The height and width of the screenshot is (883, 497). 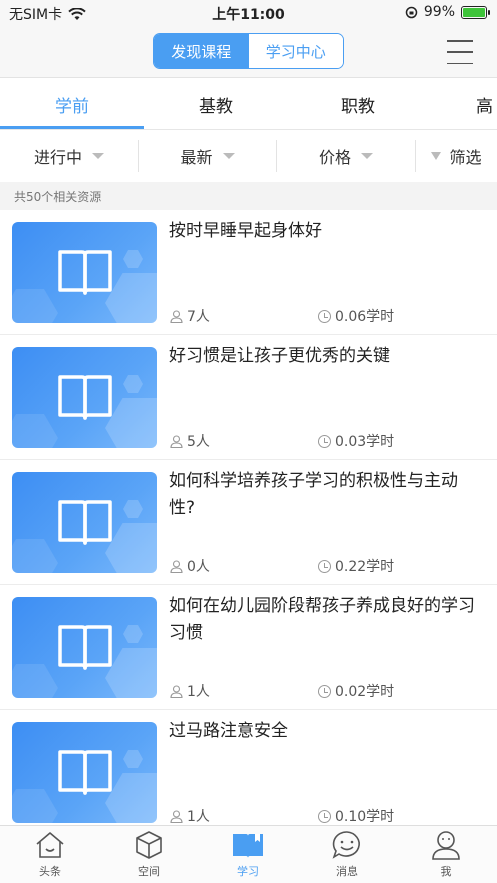 What do you see at coordinates (486, 103) in the screenshot?
I see `tab-higher: 高` at bounding box center [486, 103].